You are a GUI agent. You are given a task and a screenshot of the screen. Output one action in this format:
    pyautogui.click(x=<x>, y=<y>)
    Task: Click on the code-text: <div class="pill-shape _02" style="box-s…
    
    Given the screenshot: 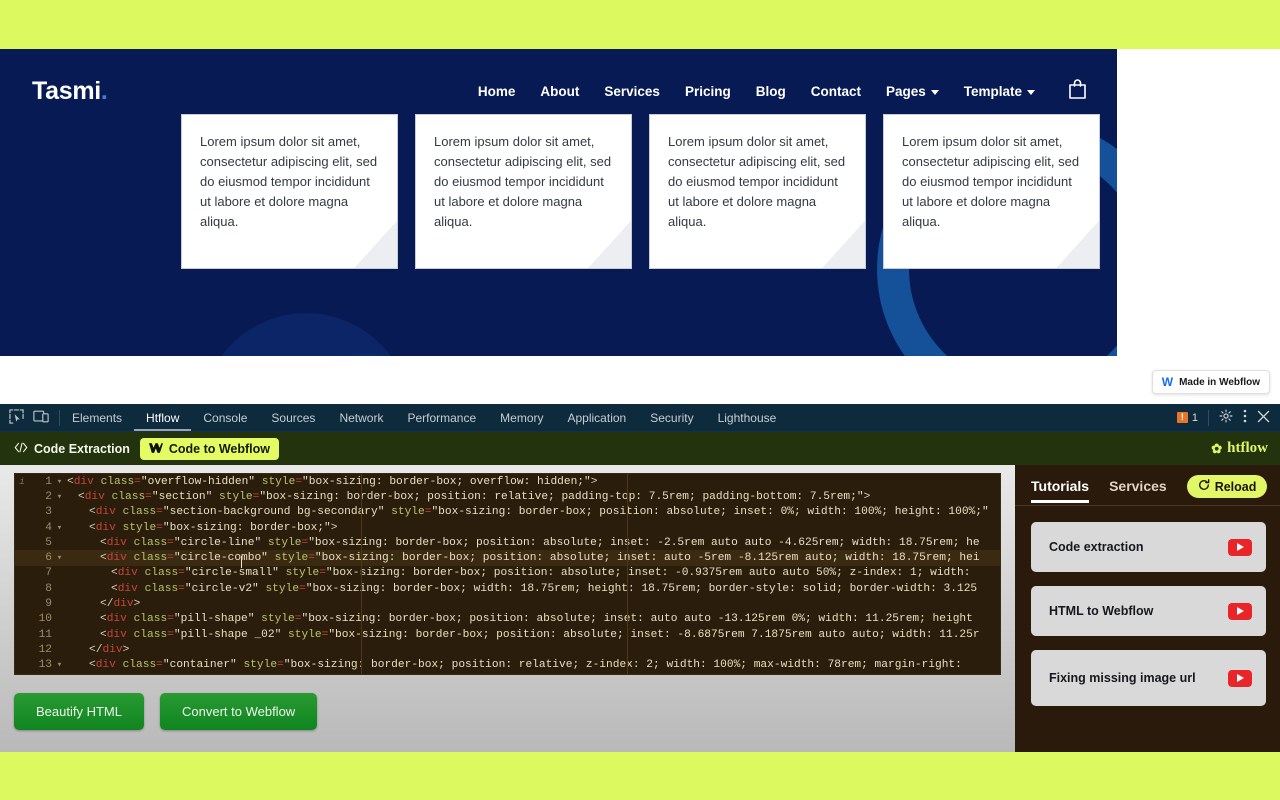 What is the action you would take?
    pyautogui.click(x=540, y=634)
    